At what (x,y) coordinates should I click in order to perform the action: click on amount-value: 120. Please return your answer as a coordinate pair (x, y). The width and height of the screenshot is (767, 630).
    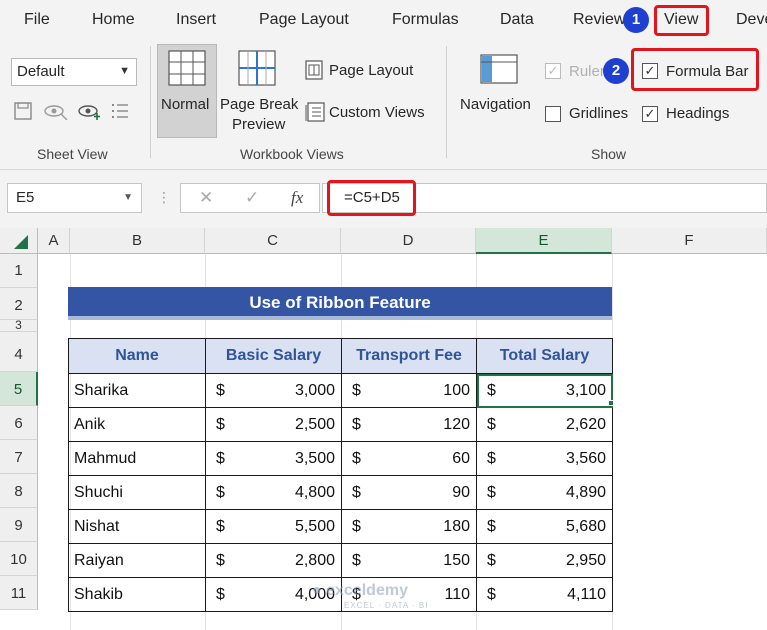
    Looking at the image, I should click on (456, 424).